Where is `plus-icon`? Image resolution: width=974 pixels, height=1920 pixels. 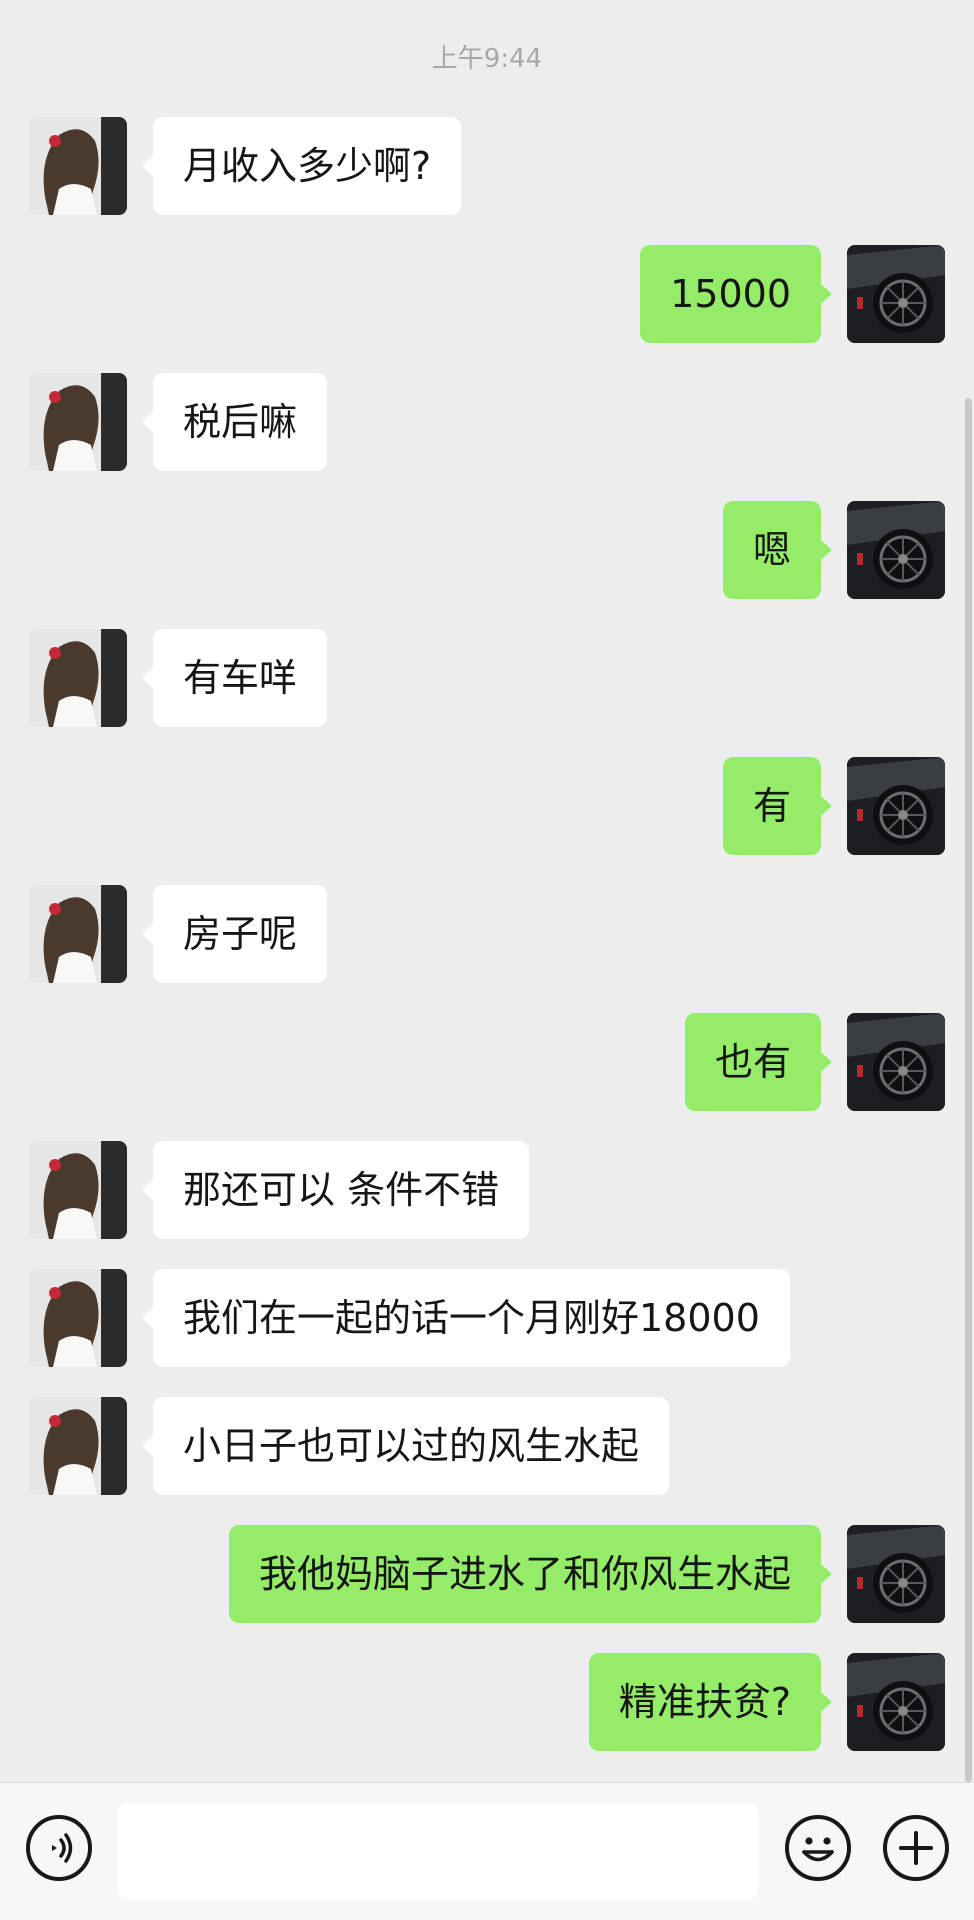
plus-icon is located at coordinates (916, 1848).